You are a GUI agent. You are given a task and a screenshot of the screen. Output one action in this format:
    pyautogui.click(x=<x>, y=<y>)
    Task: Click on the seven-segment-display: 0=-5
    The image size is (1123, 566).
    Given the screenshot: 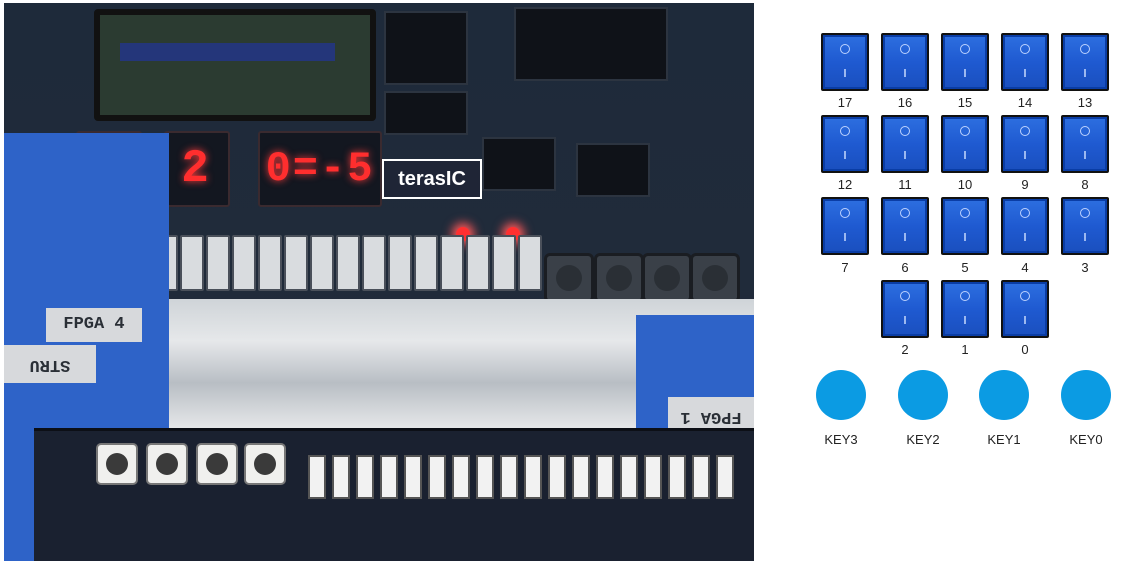 What is the action you would take?
    pyautogui.click(x=320, y=169)
    